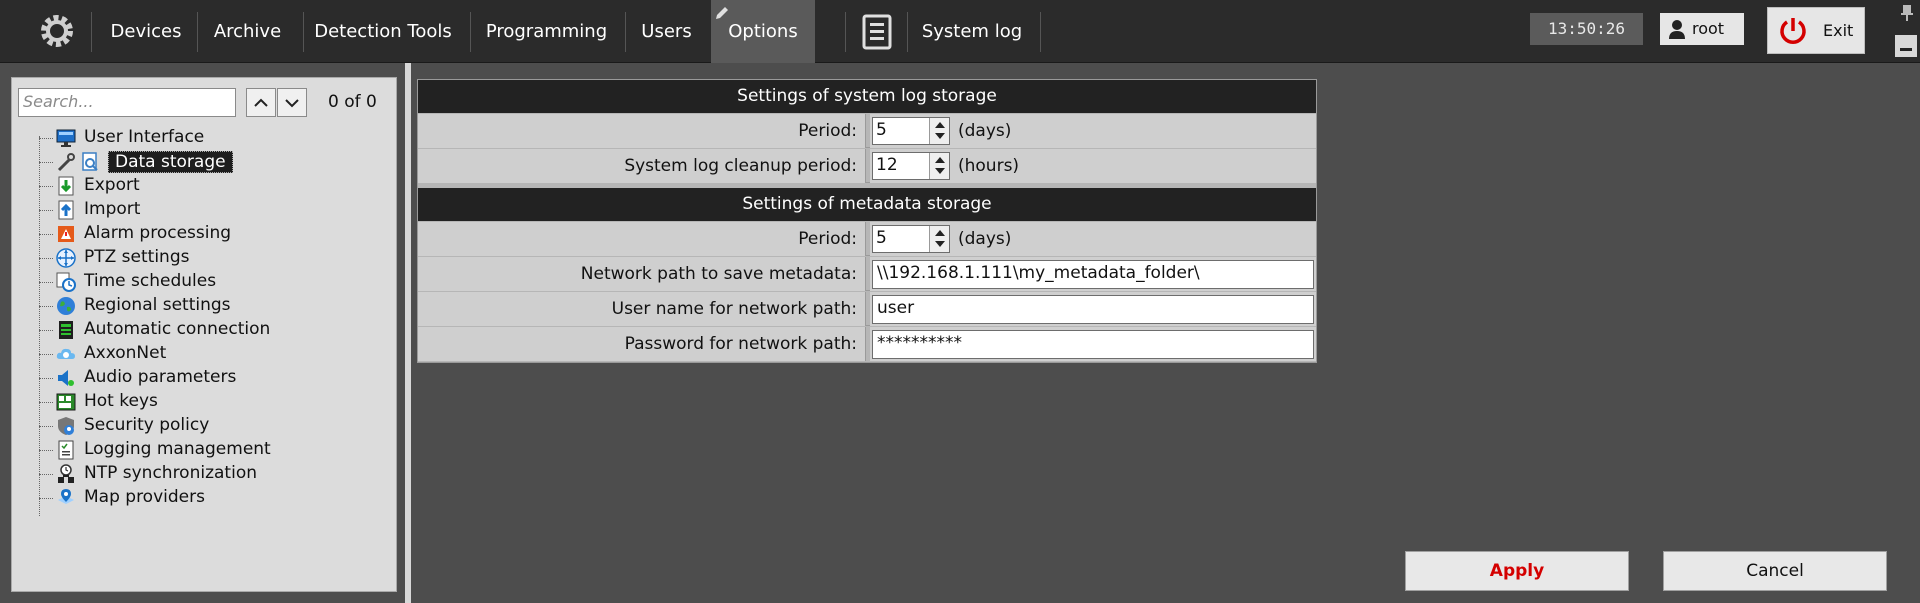 This screenshot has width=1920, height=603. I want to click on tree-item-label: NTP synchronization, so click(170, 473).